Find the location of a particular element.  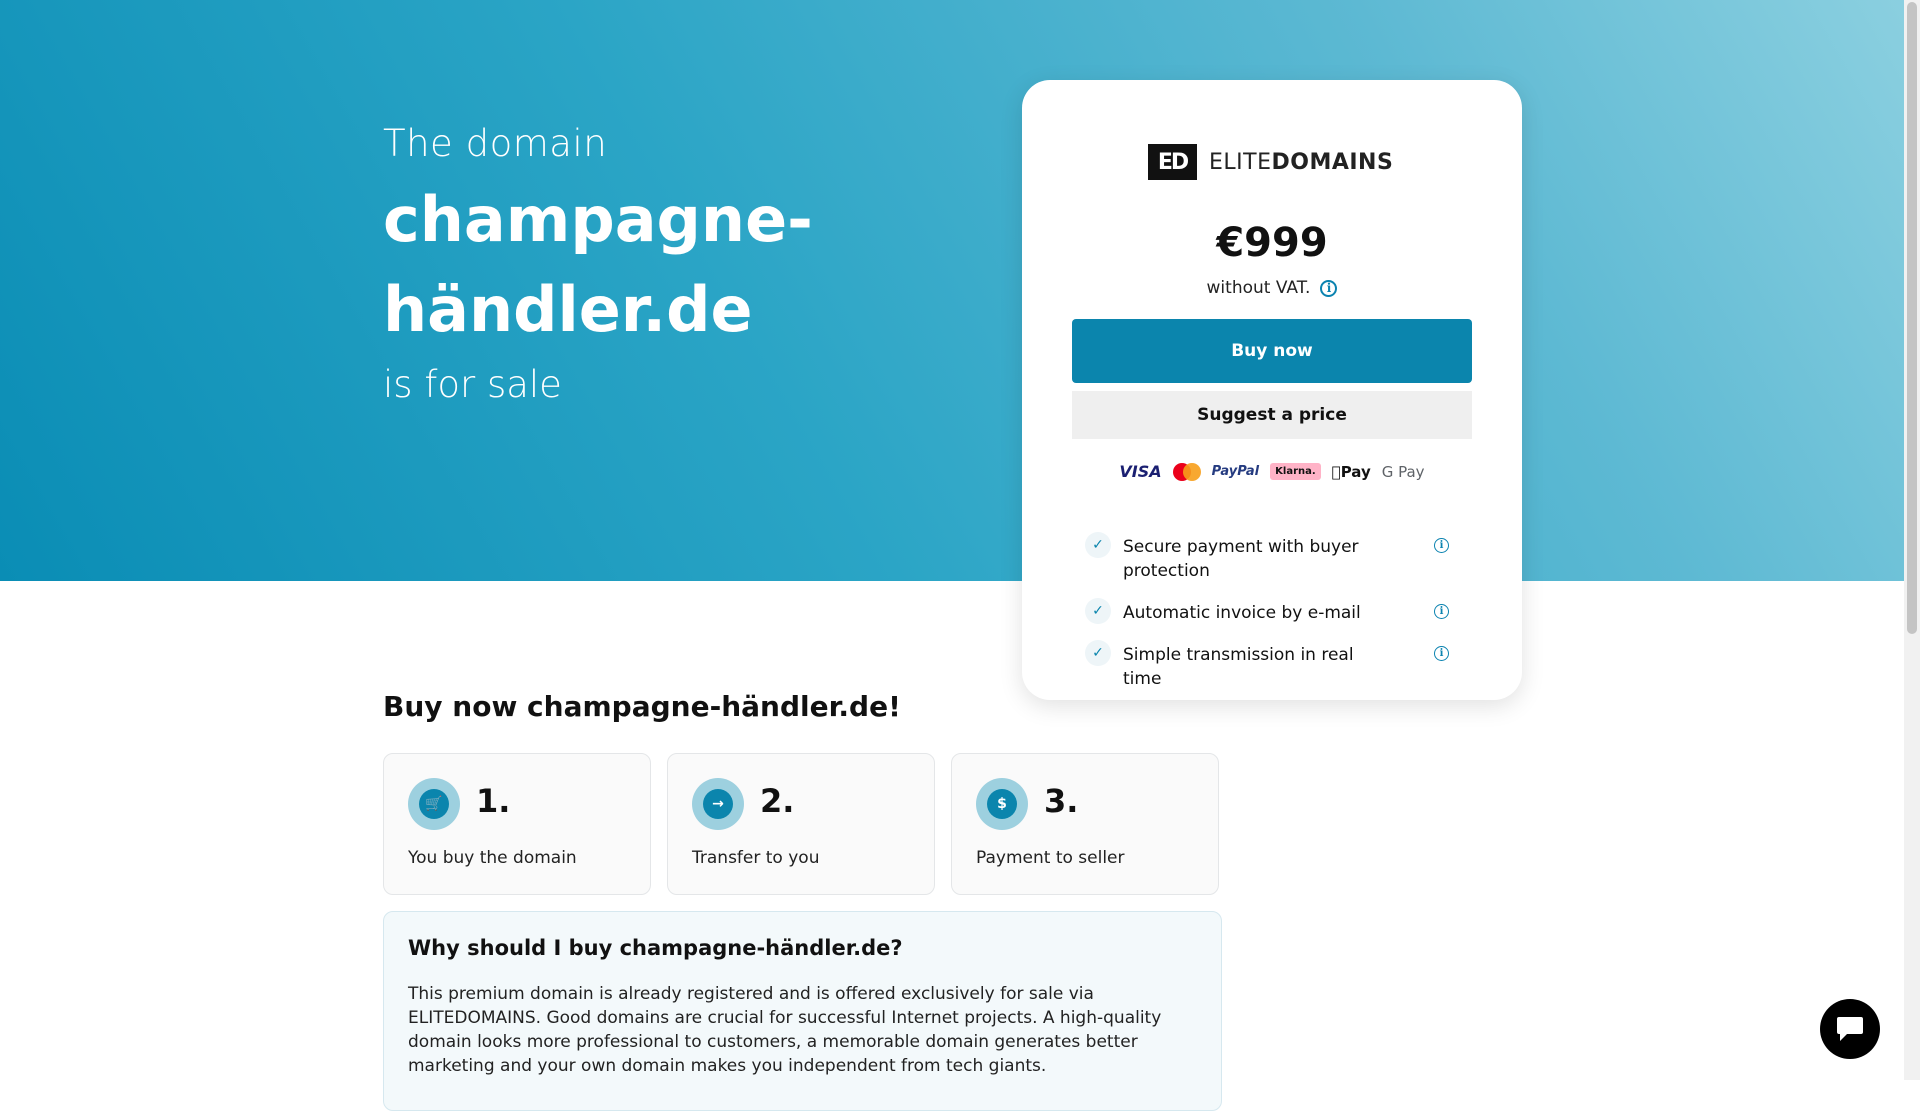

feature-label: Simple transmission in real time is located at coordinates (1238, 667).